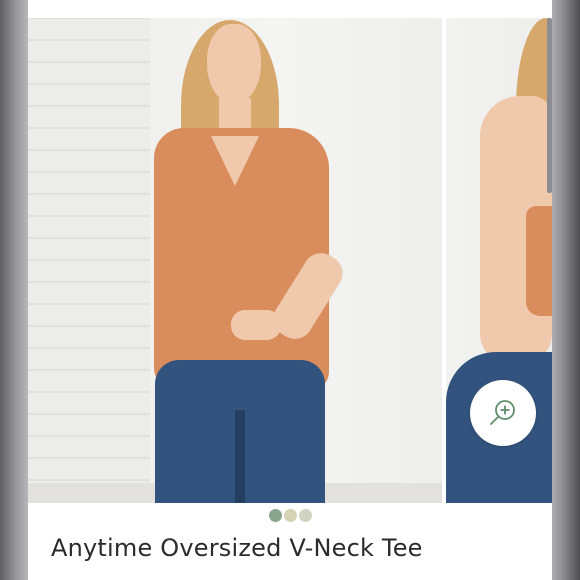  What do you see at coordinates (234, 64) in the screenshot?
I see `model-face` at bounding box center [234, 64].